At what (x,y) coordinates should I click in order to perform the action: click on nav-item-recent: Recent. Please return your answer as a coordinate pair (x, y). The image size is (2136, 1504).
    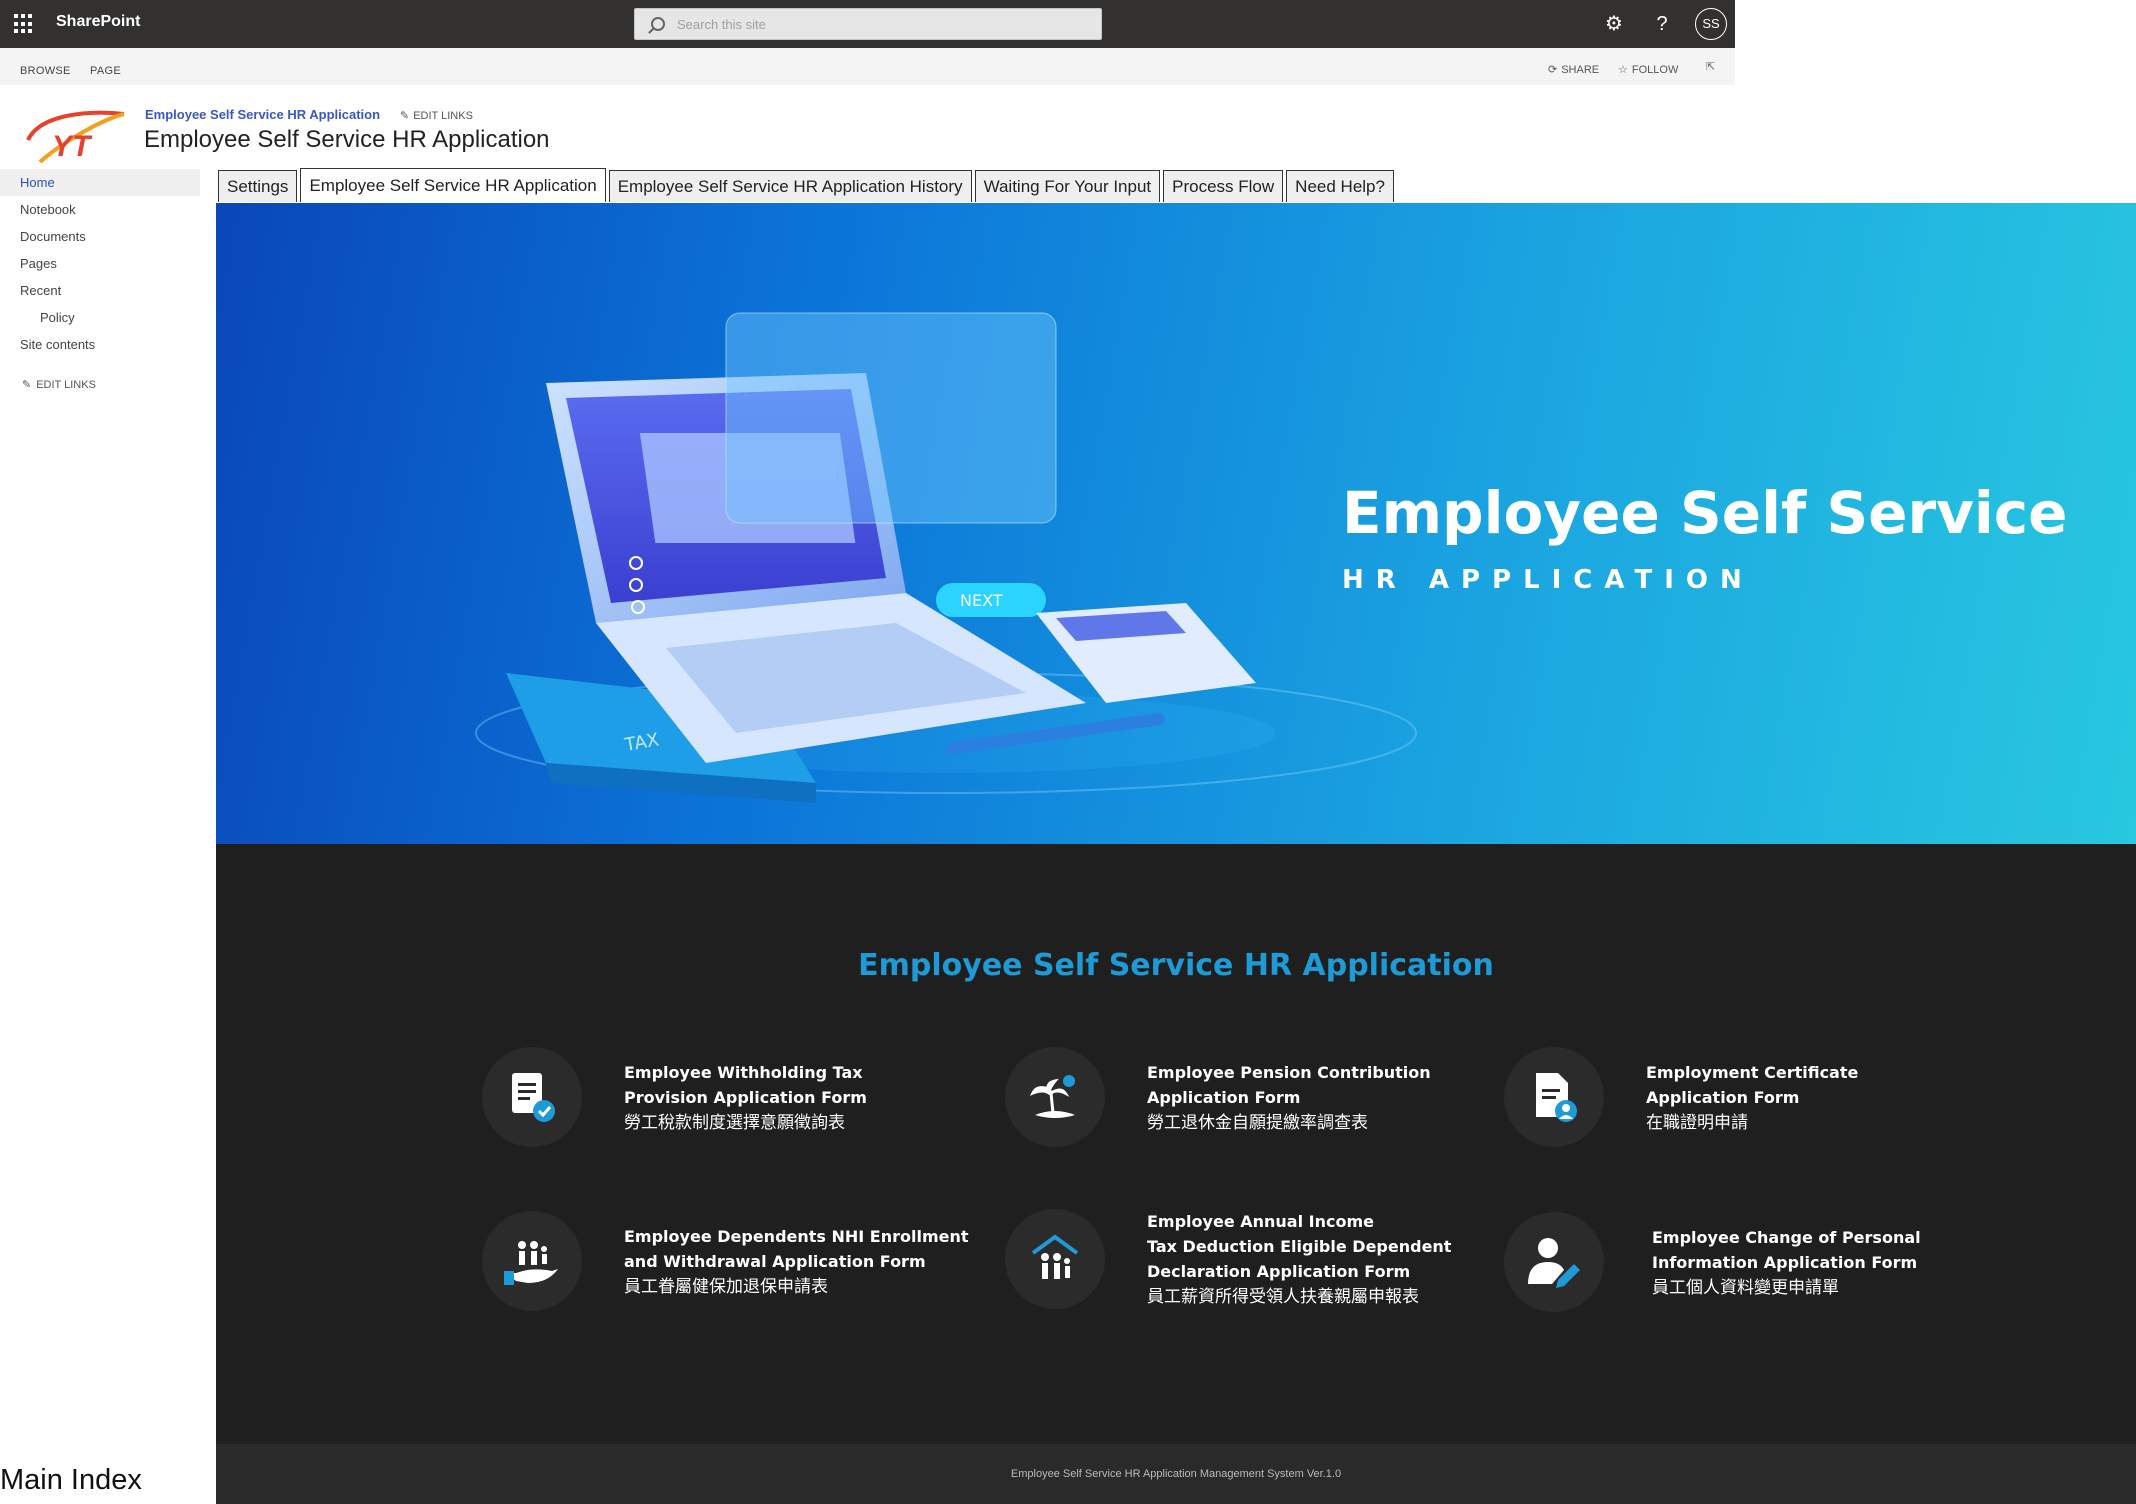
    Looking at the image, I should click on (100, 290).